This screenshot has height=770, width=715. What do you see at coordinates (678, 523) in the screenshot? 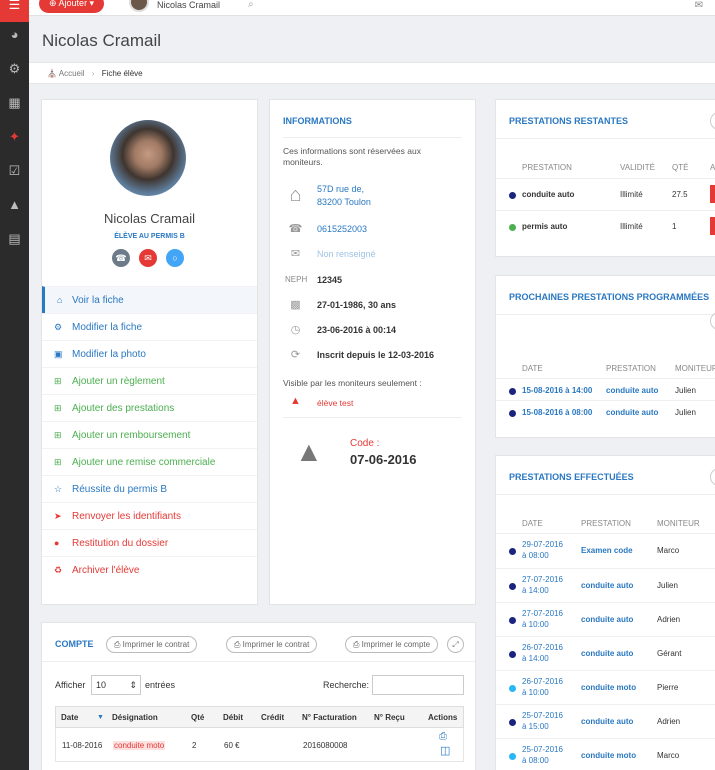
I see `col-moniteur: MONITEUR` at bounding box center [678, 523].